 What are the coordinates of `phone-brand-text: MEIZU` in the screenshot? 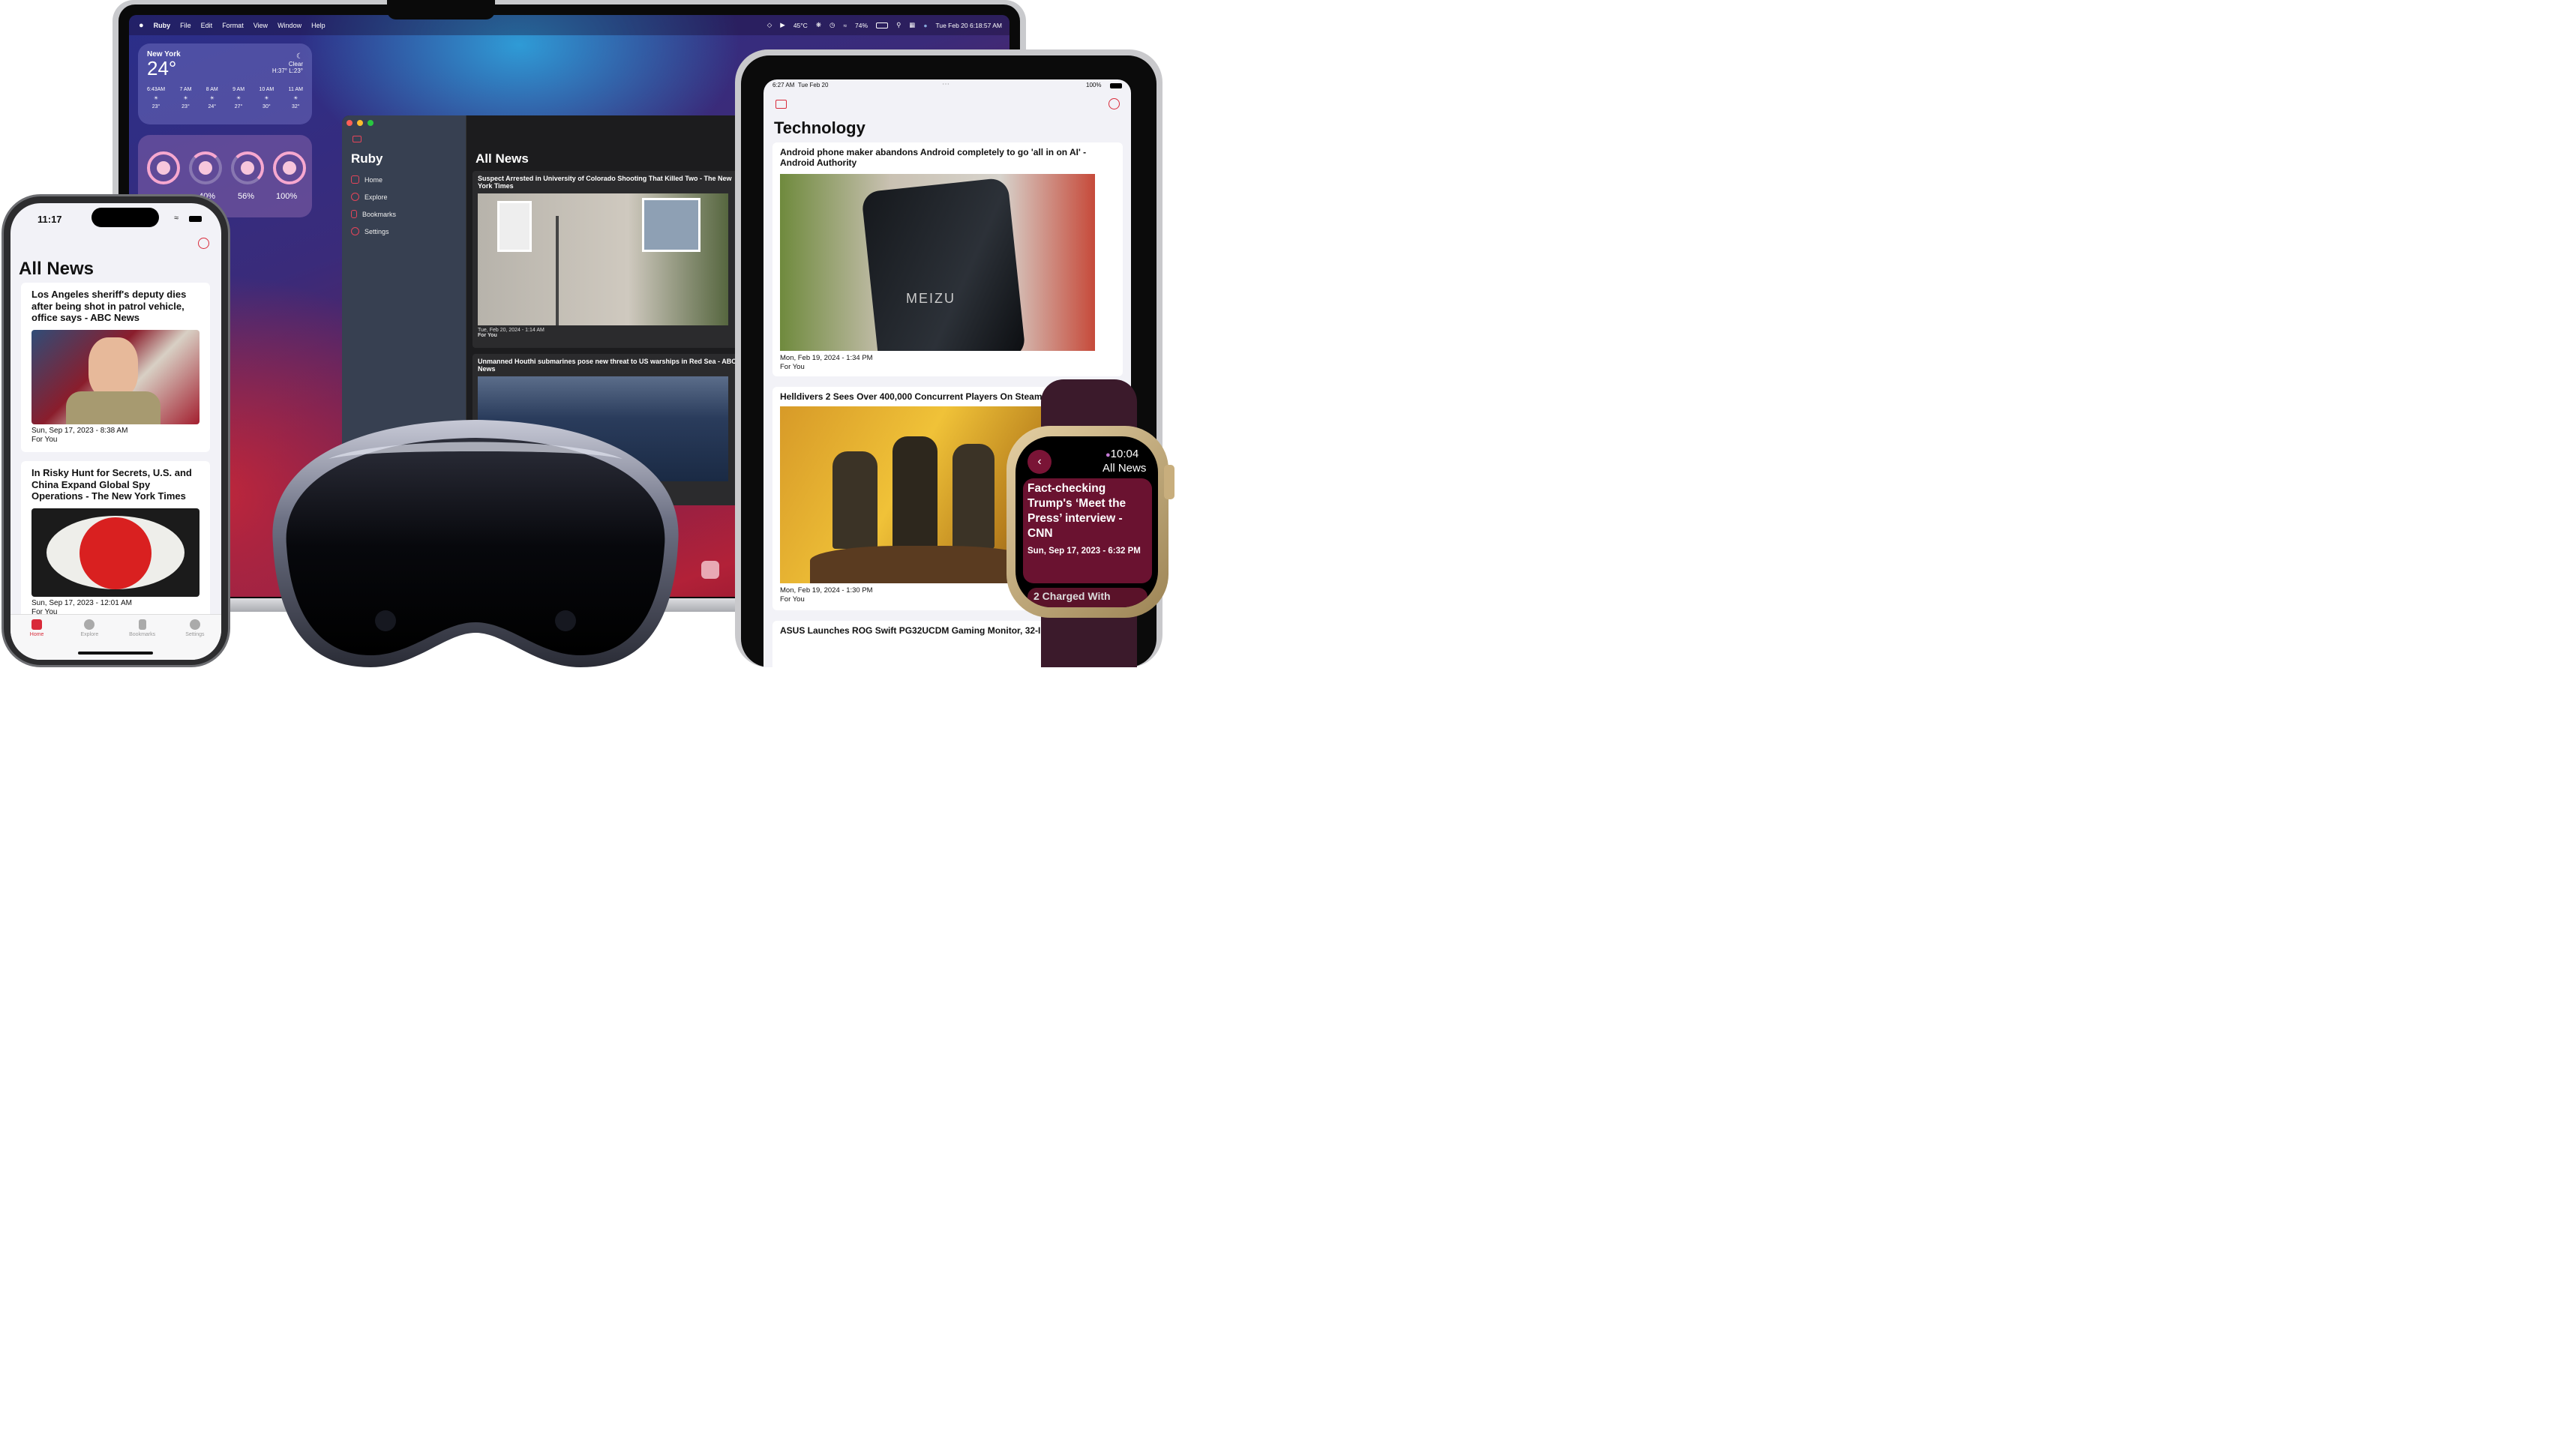 It's located at (931, 298).